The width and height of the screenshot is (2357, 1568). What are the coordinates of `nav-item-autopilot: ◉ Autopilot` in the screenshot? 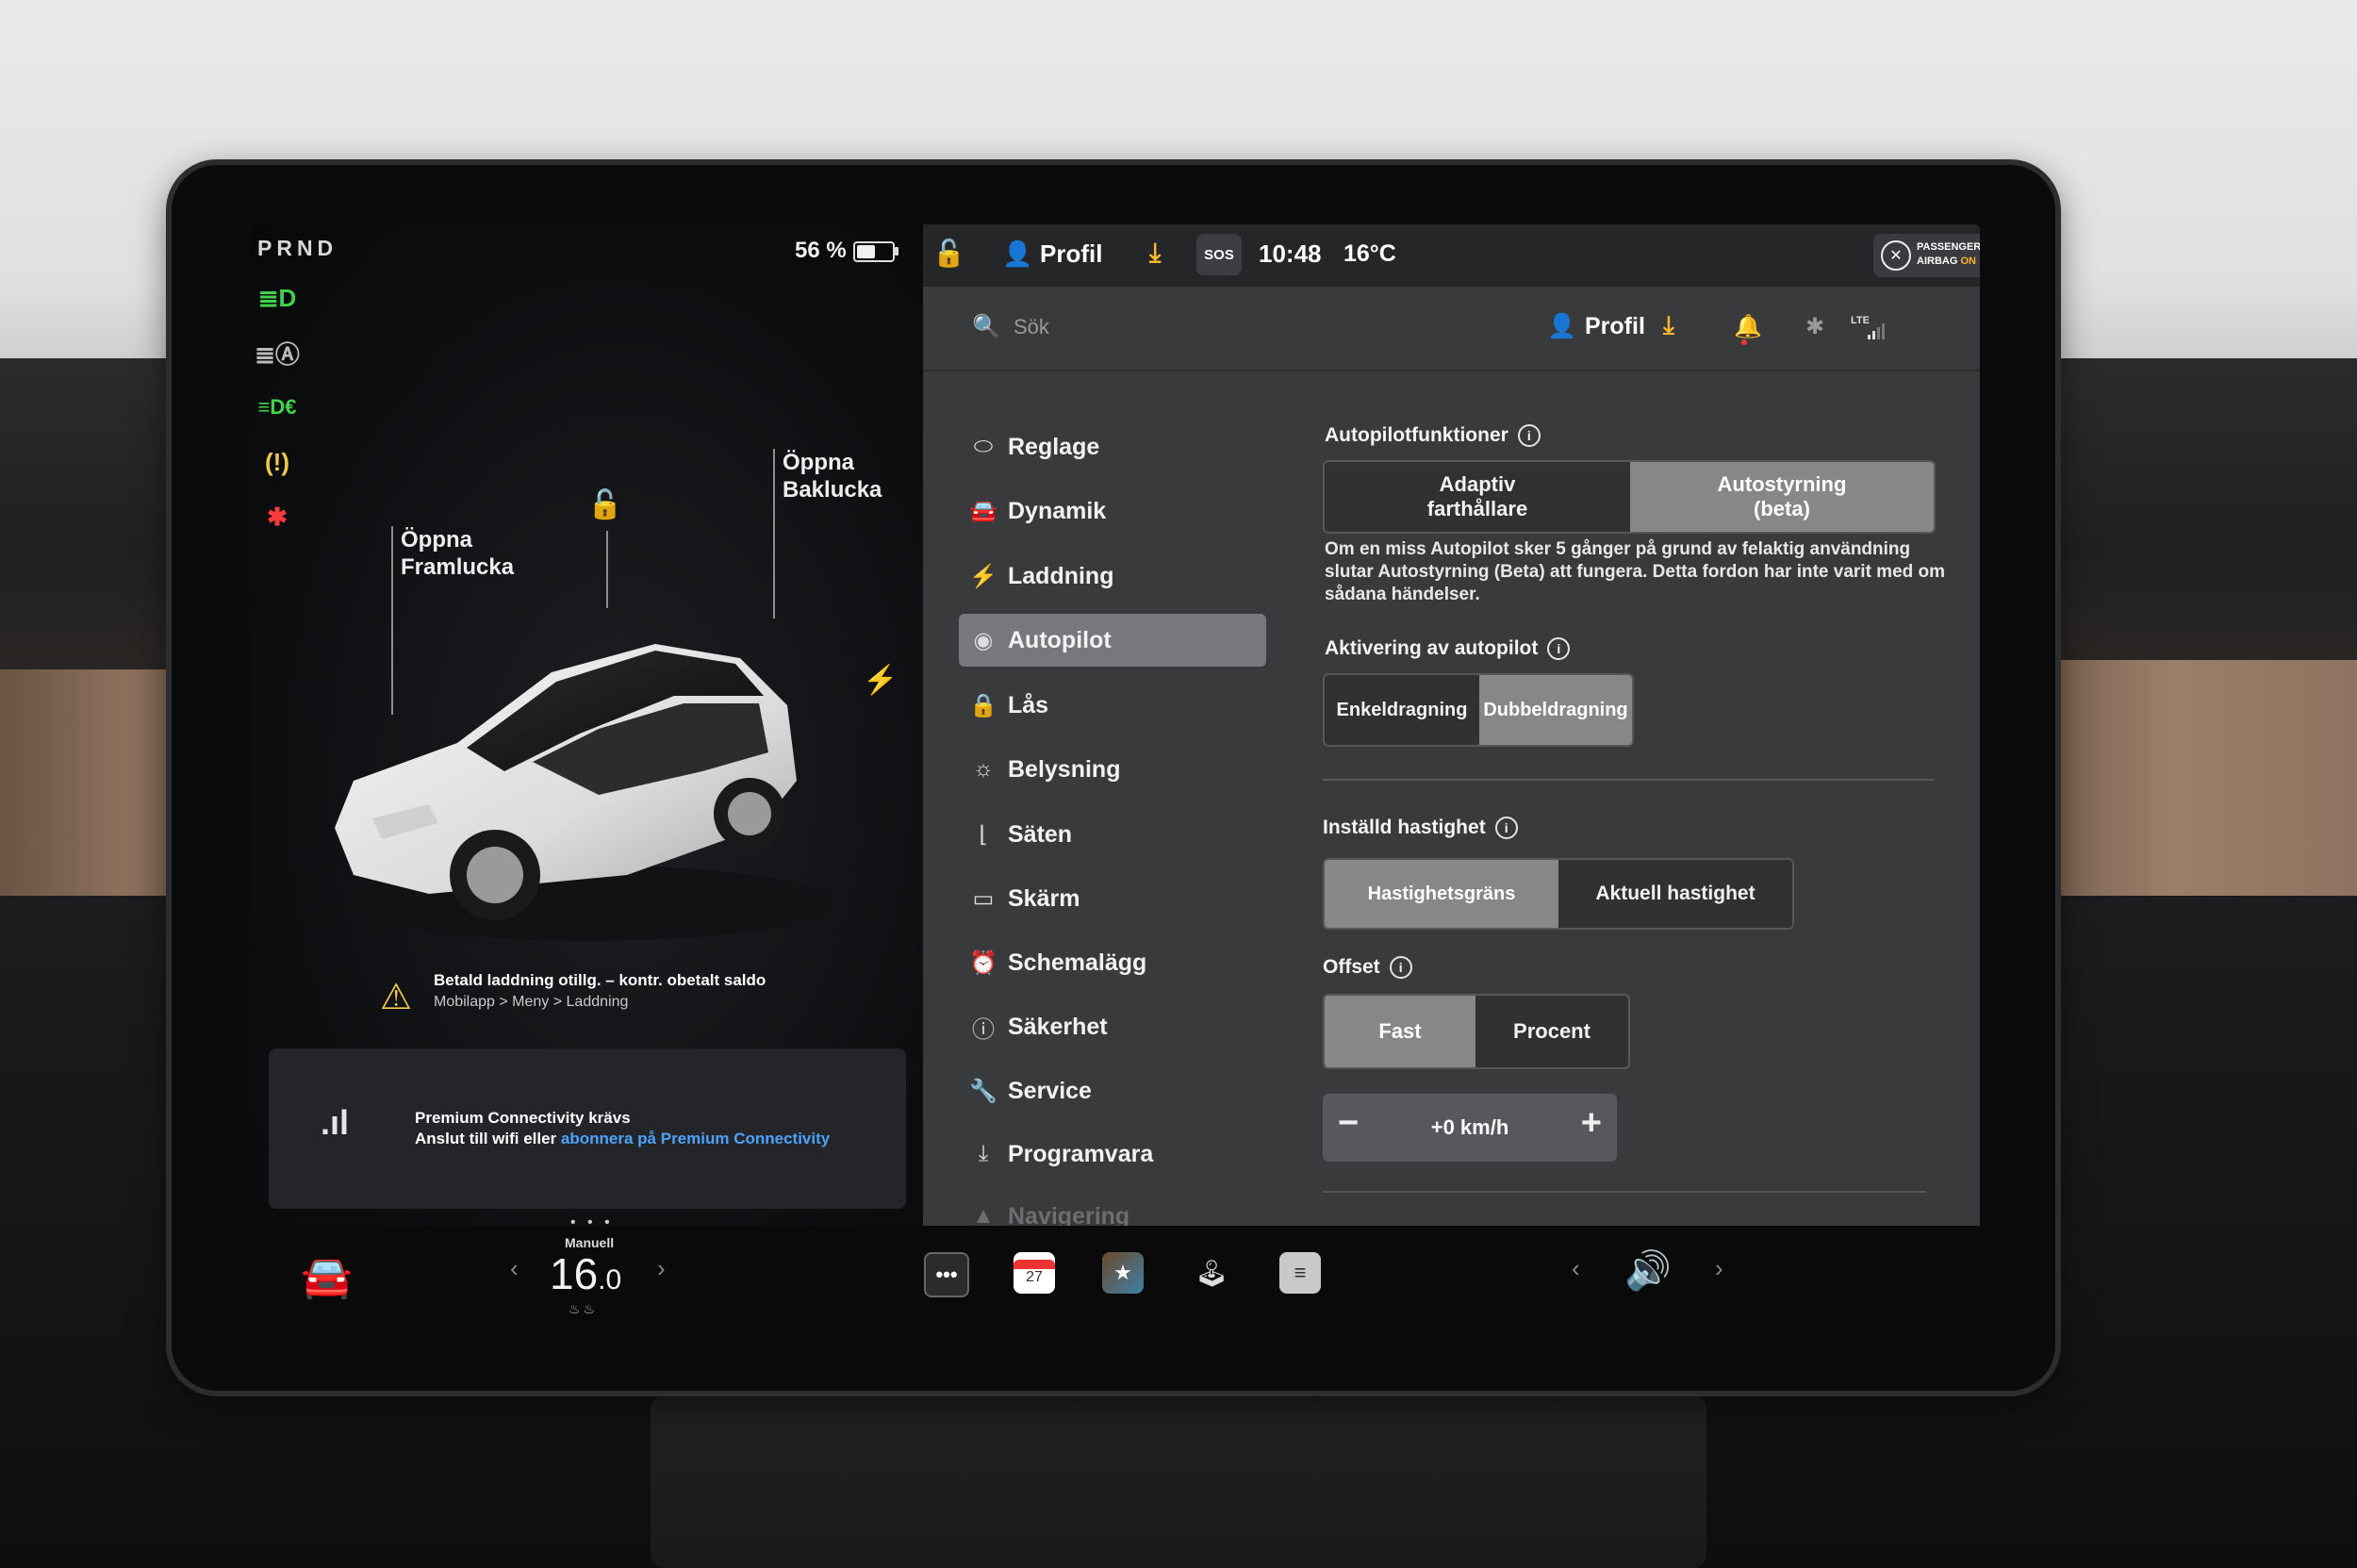 It's located at (1112, 640).